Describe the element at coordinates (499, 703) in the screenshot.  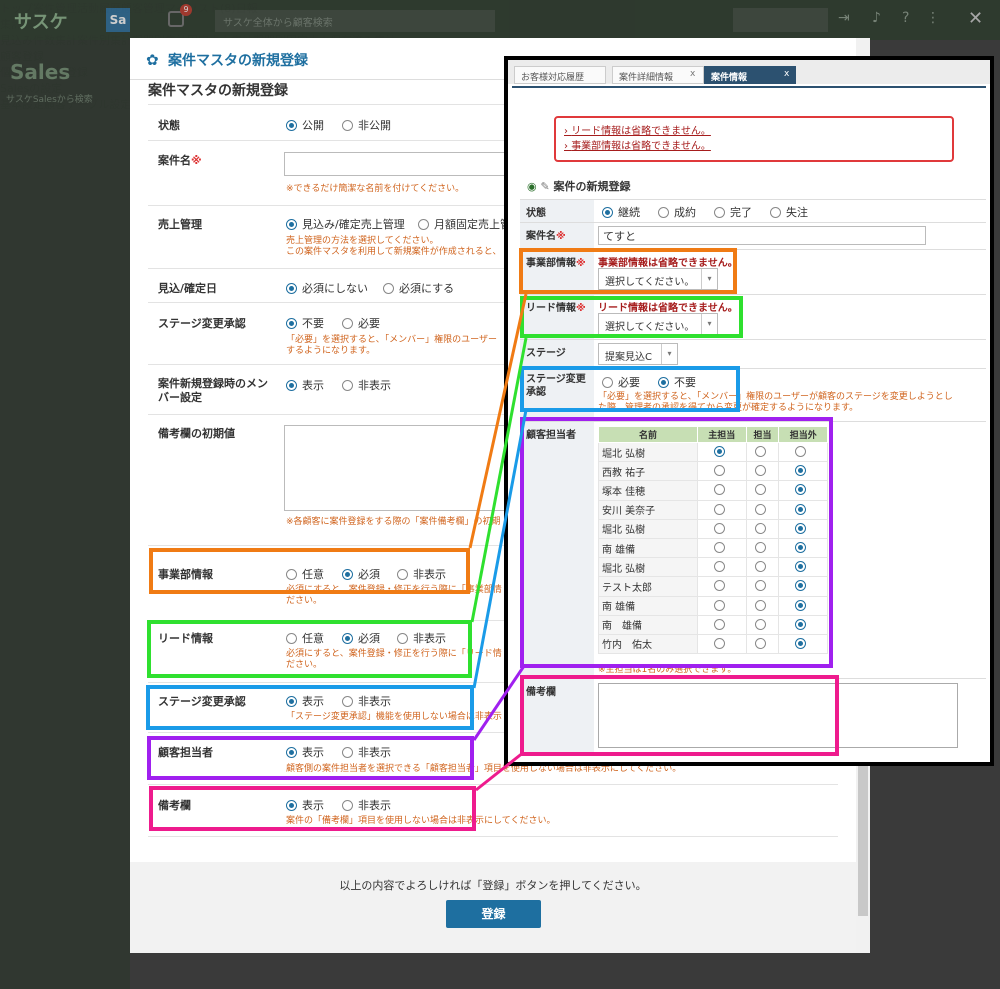
I see `connector-cust` at that location.